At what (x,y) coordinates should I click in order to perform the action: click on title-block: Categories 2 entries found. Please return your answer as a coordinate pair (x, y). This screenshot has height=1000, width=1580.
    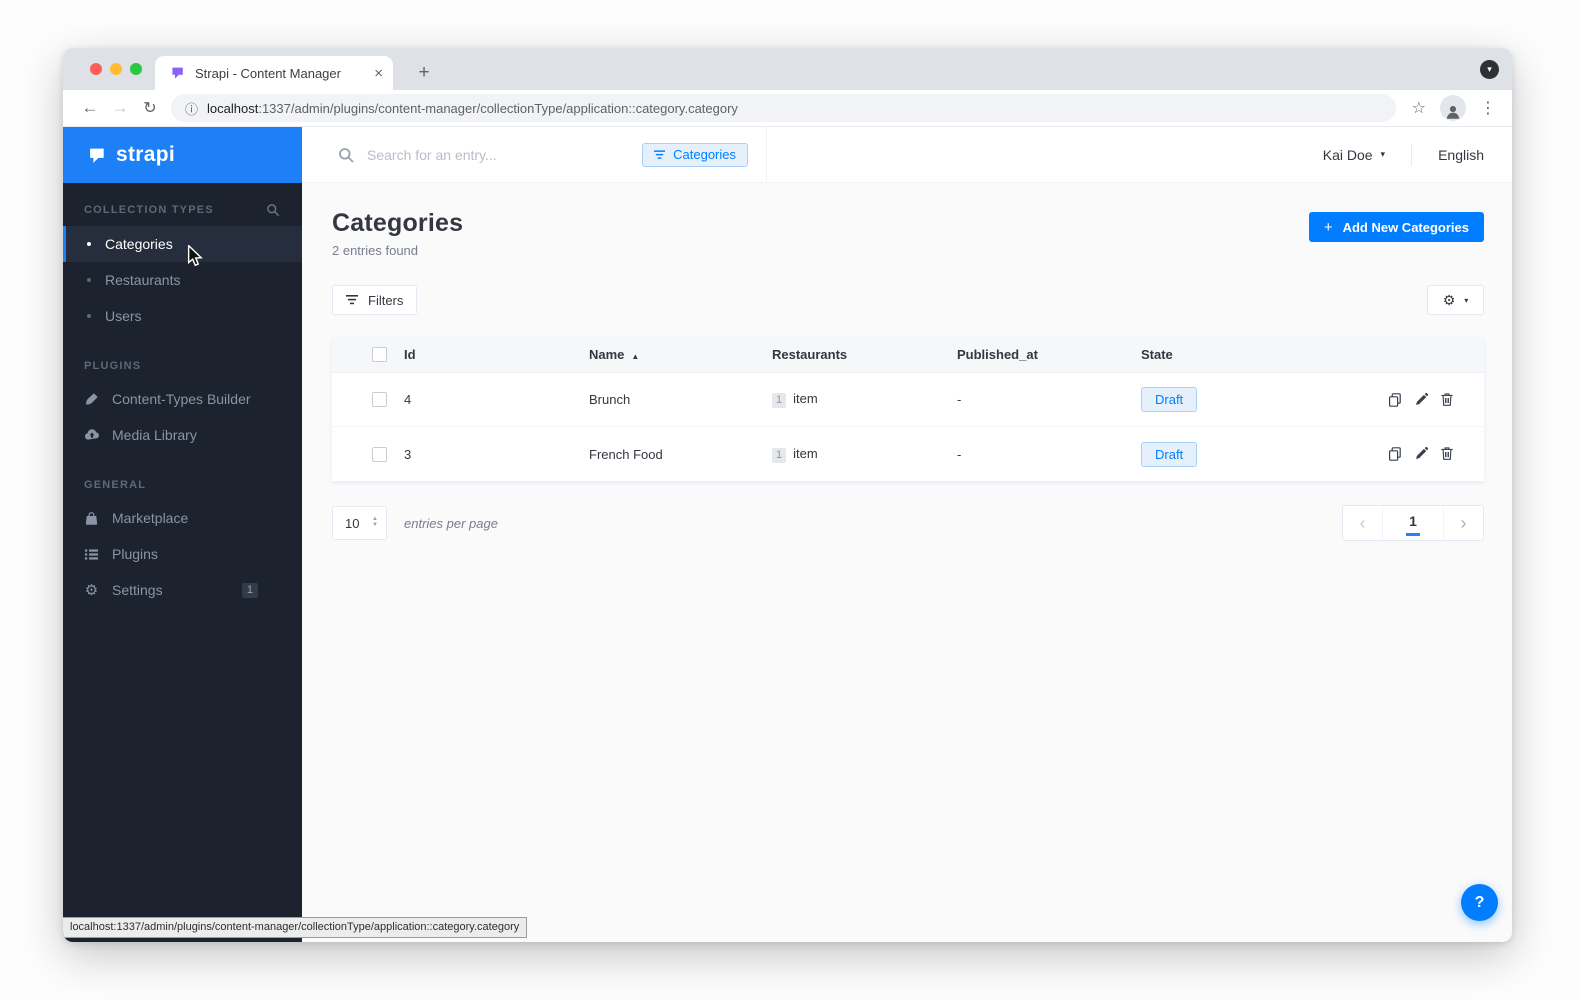
    Looking at the image, I should click on (397, 233).